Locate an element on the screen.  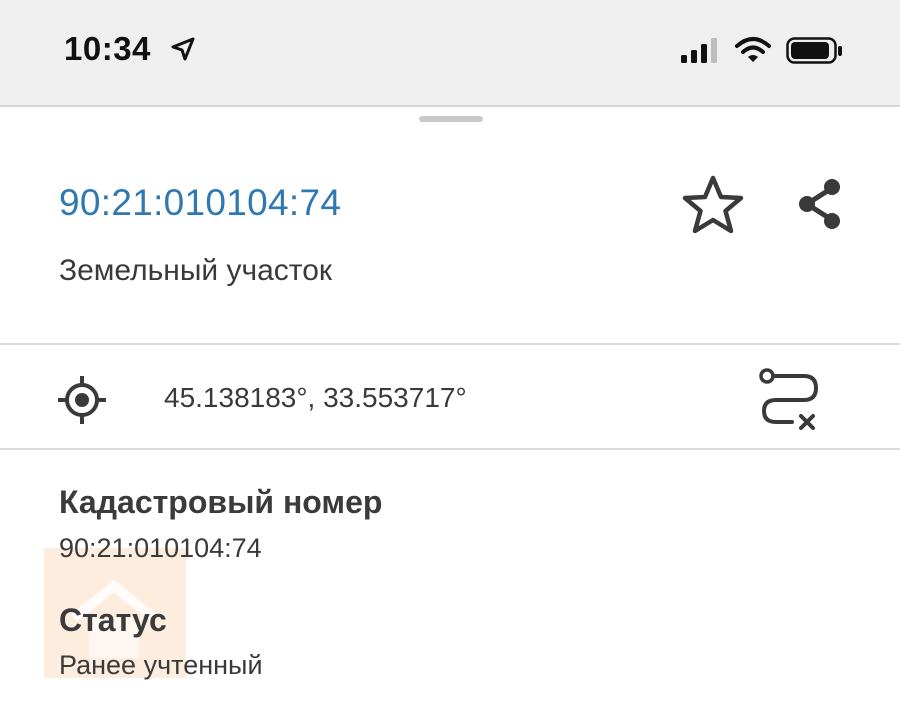
location-arrow-icon is located at coordinates (183, 51).